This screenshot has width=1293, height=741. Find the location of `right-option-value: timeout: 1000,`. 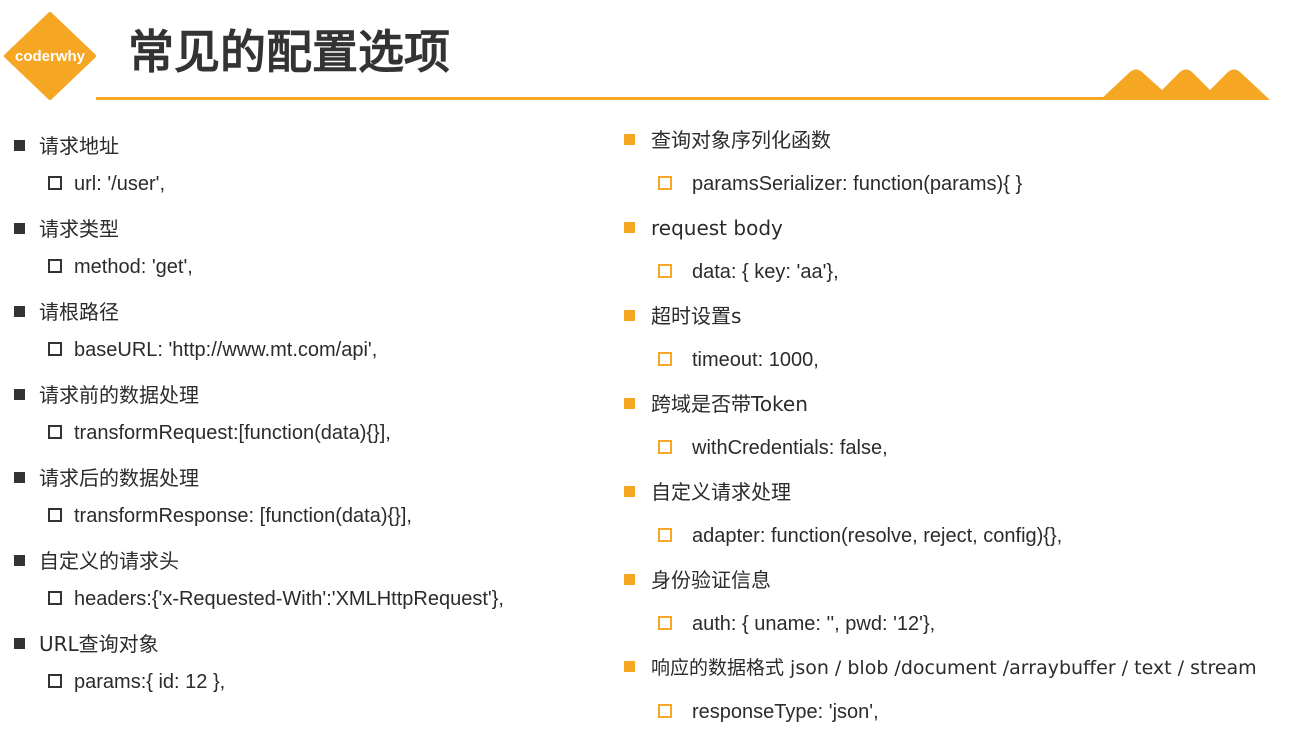

right-option-value: timeout: 1000, is located at coordinates (738, 360).